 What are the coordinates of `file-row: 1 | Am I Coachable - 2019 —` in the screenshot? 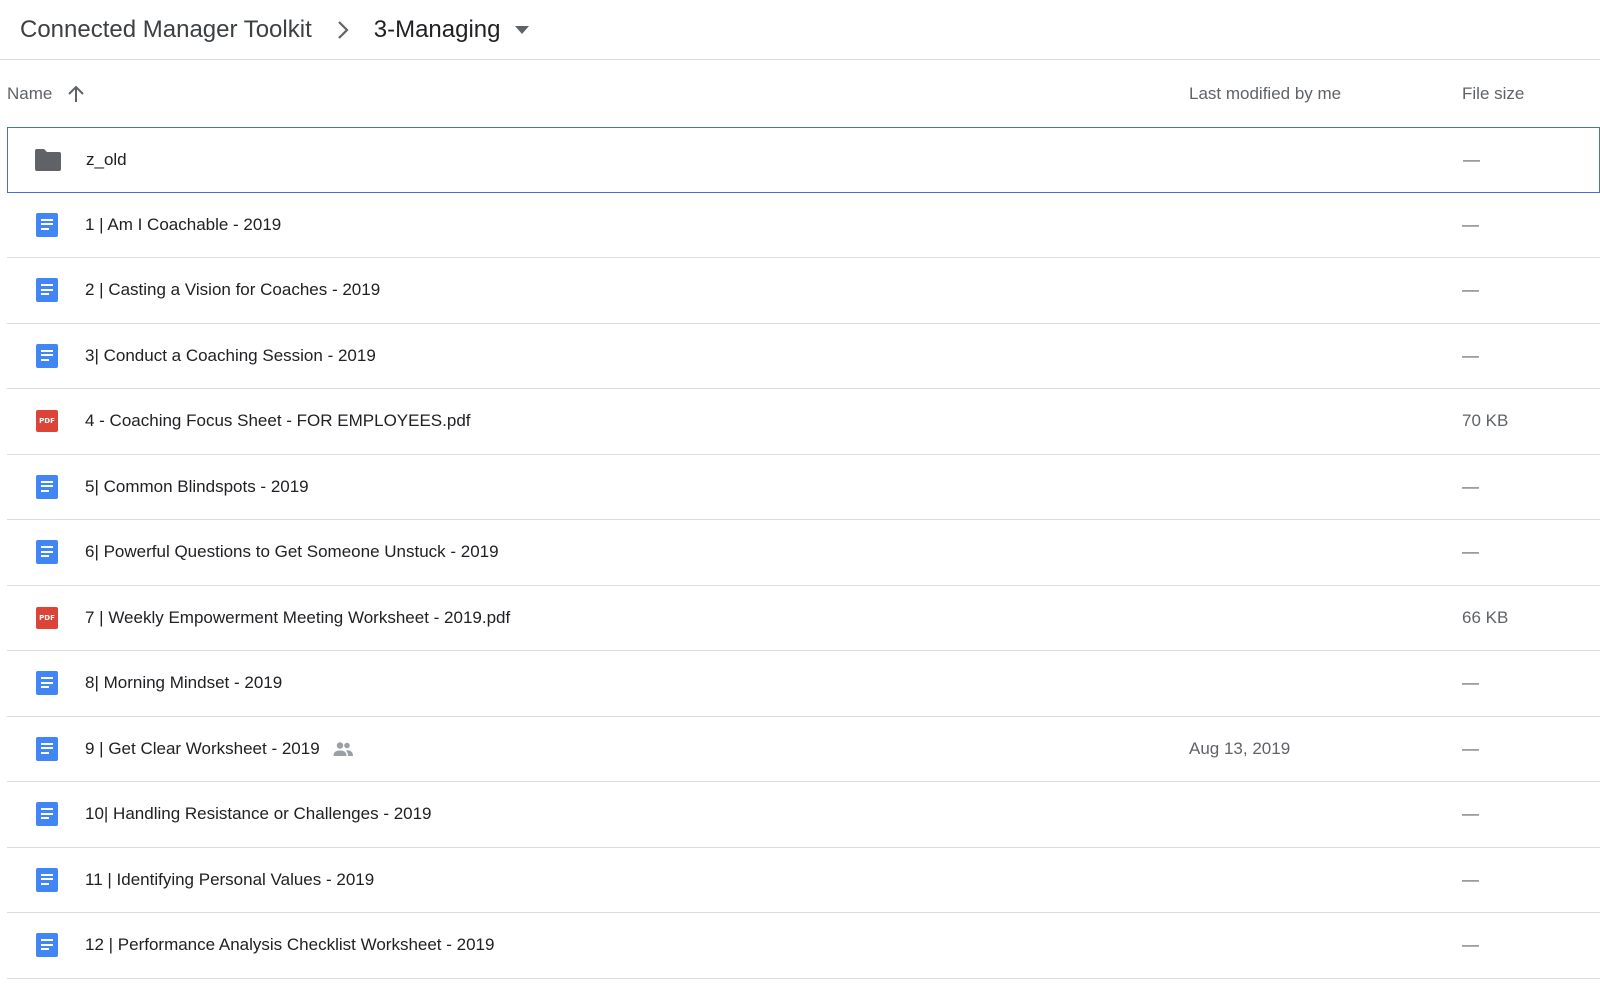 It's located at (803, 225).